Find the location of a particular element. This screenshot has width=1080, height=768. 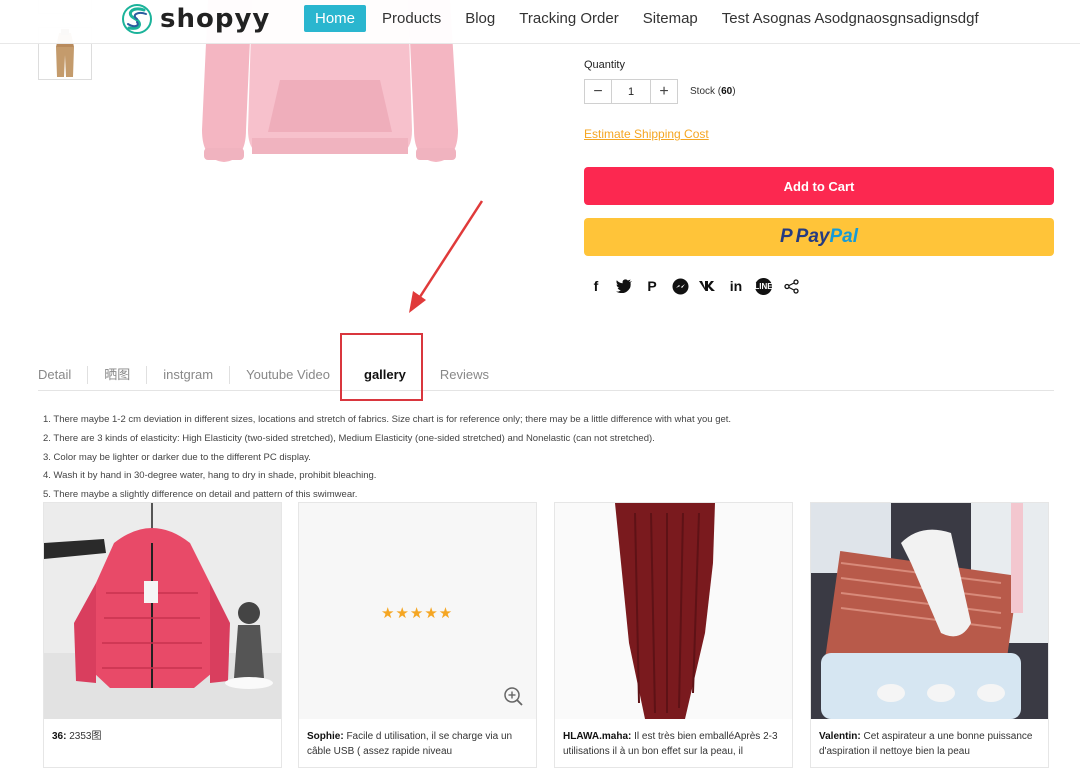

nav-blog: Blog is located at coordinates (480, 18).